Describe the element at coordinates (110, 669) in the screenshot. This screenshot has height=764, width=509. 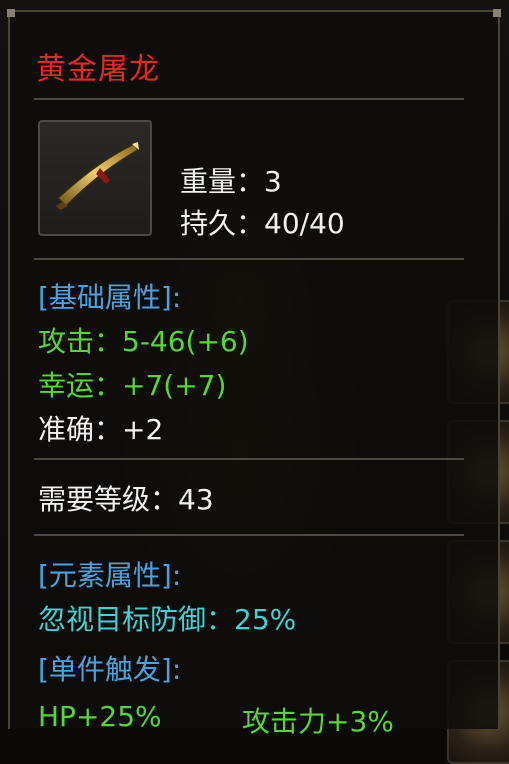
I see `single-trigger-header: [单件触发]:` at that location.